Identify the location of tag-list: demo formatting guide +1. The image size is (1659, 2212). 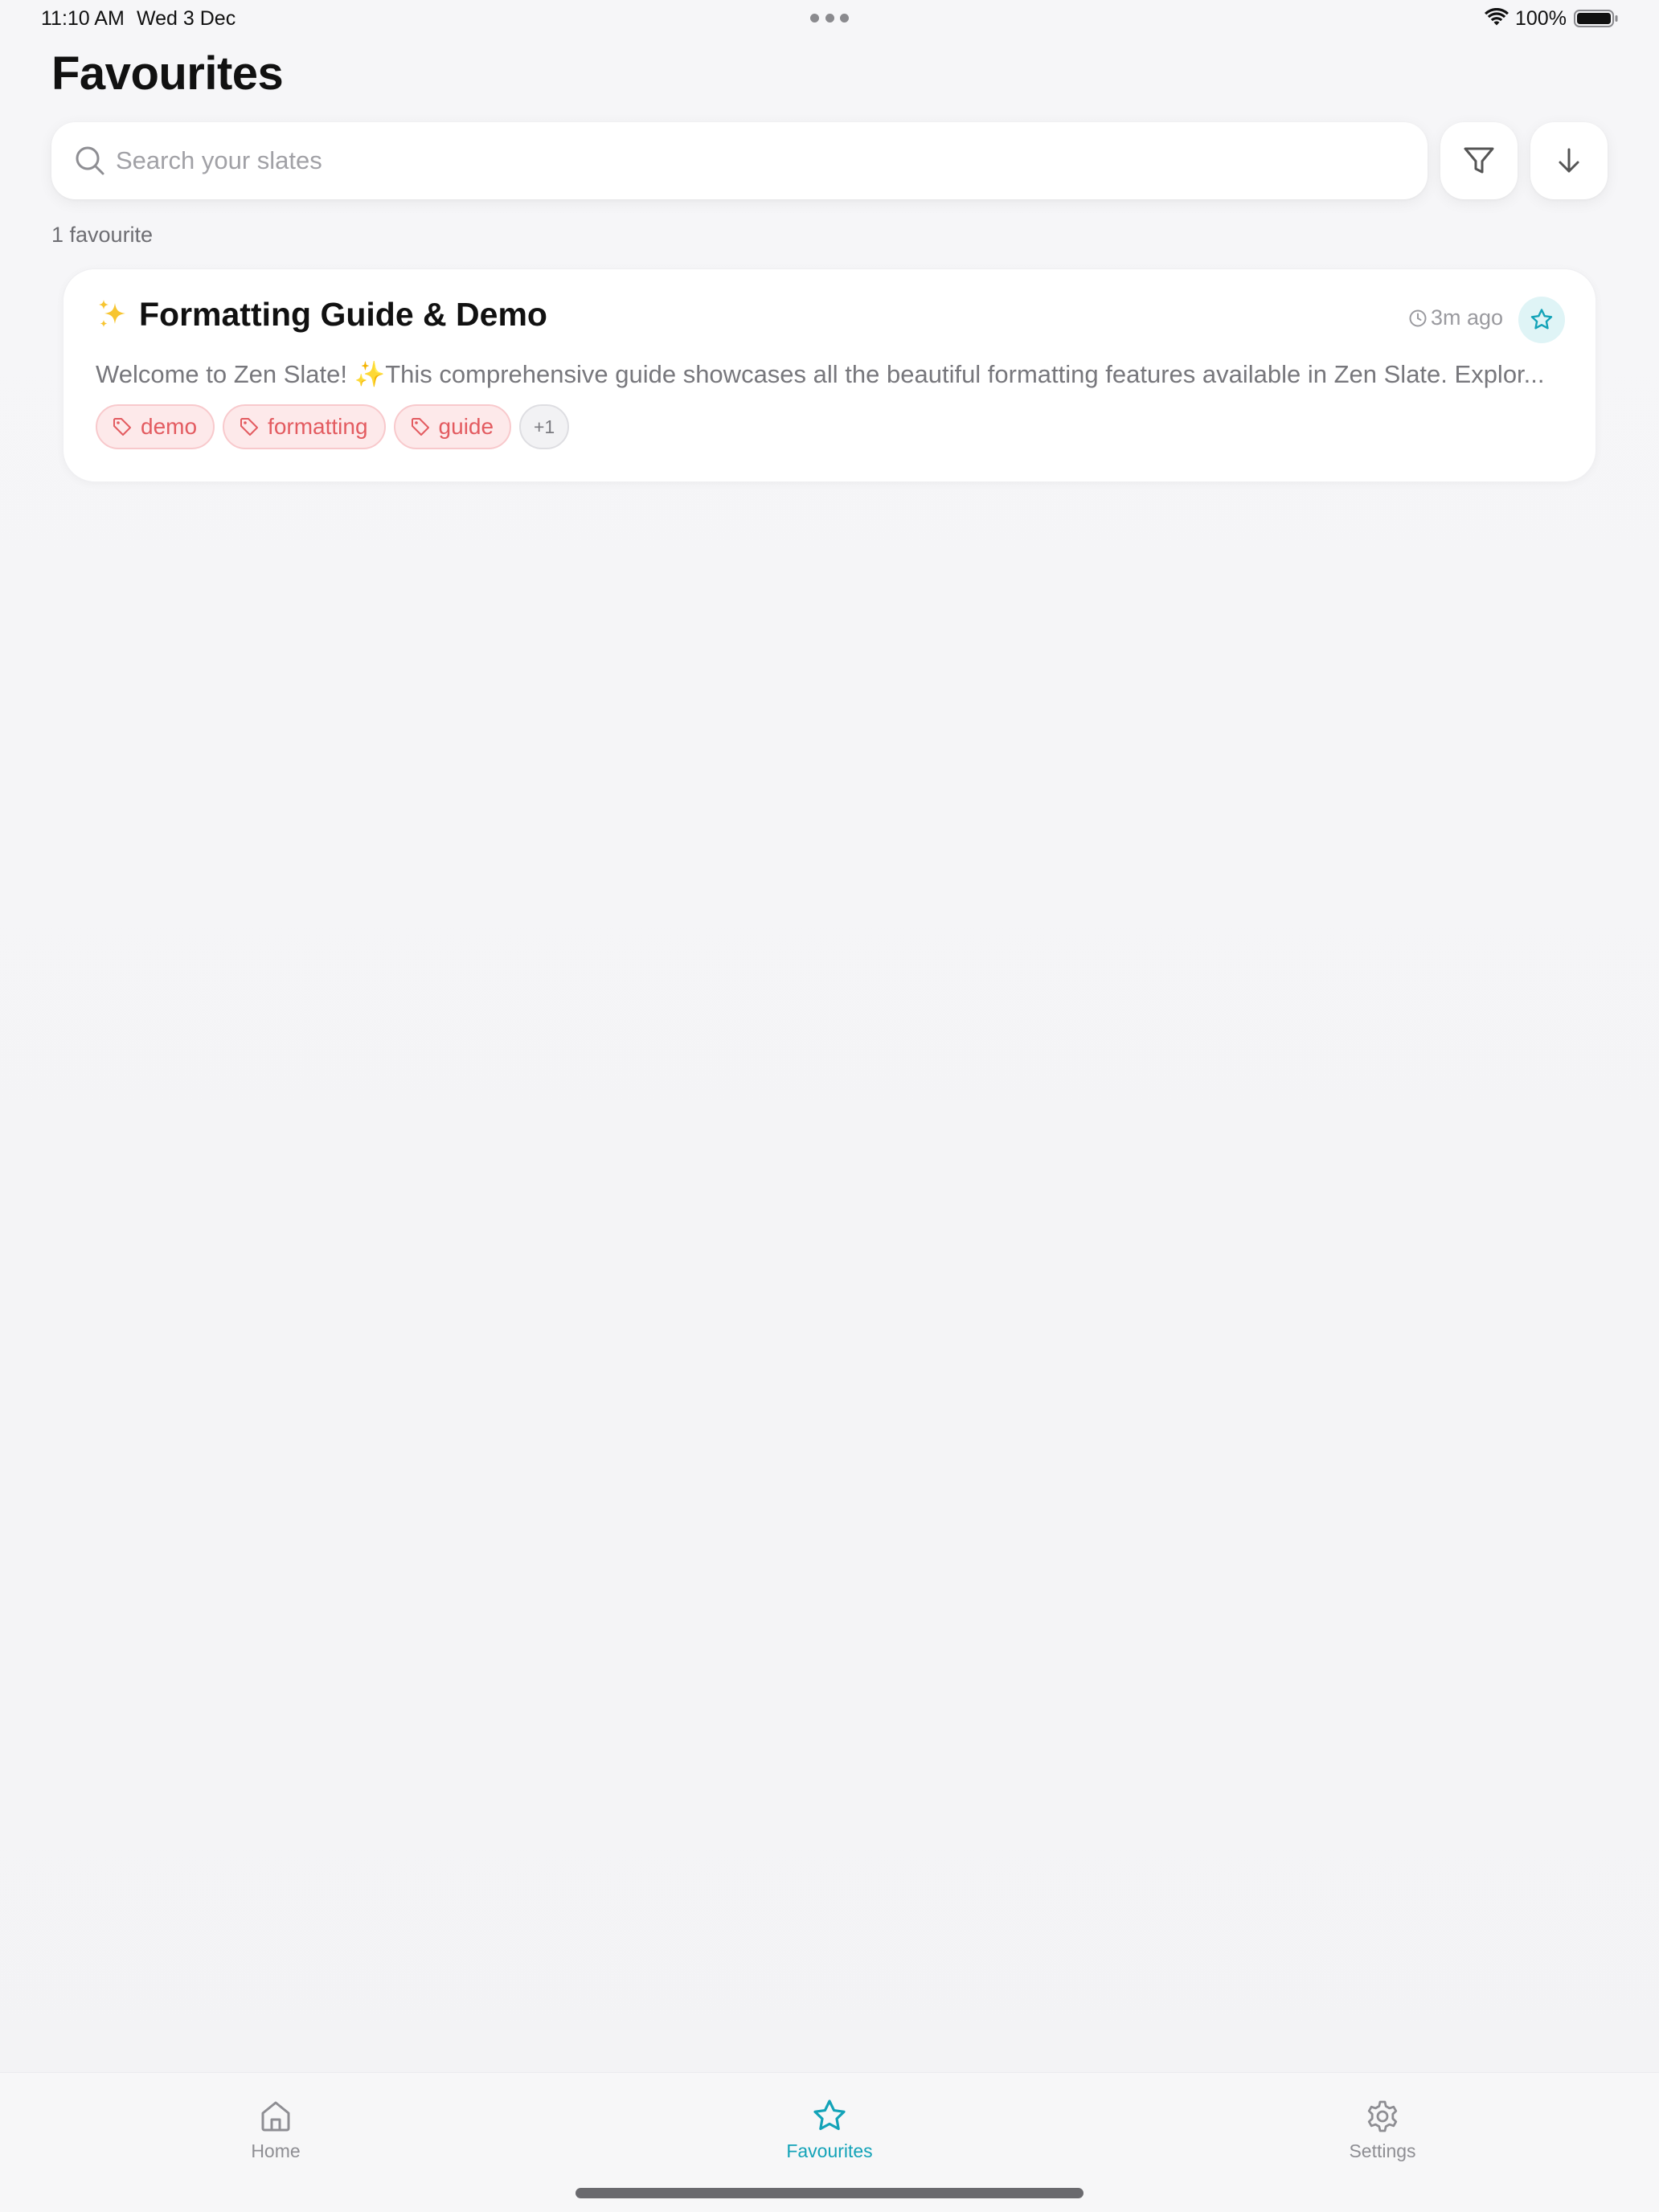
(333, 426).